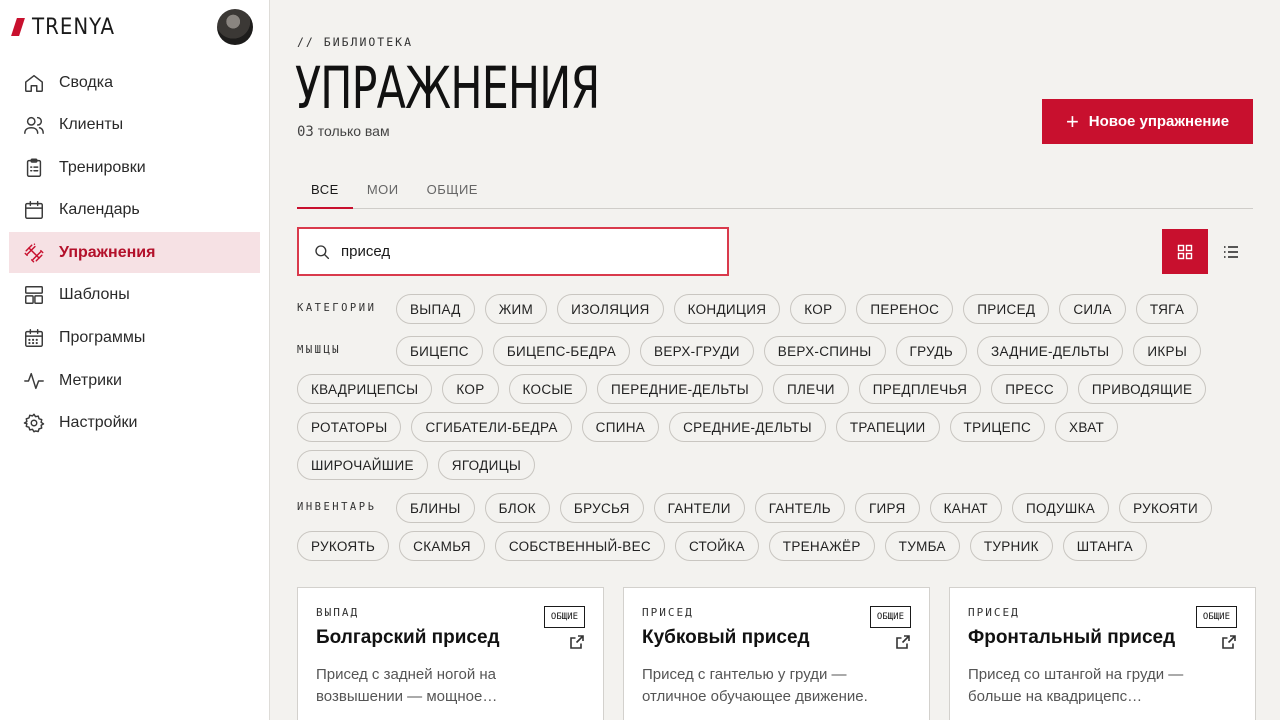  I want to click on grid-view-button, so click(1185, 251).